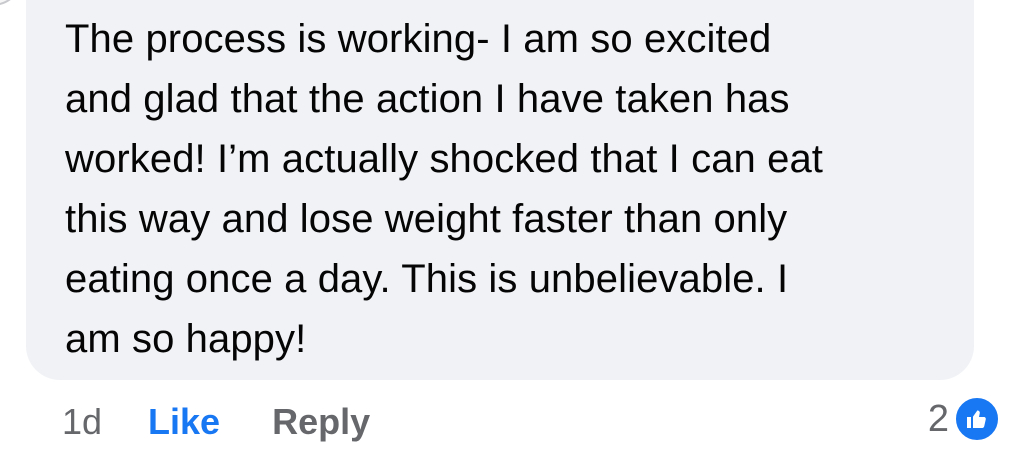 Image resolution: width=1023 pixels, height=475 pixels. Describe the element at coordinates (12, 3) in the screenshot. I see `avatar` at that location.